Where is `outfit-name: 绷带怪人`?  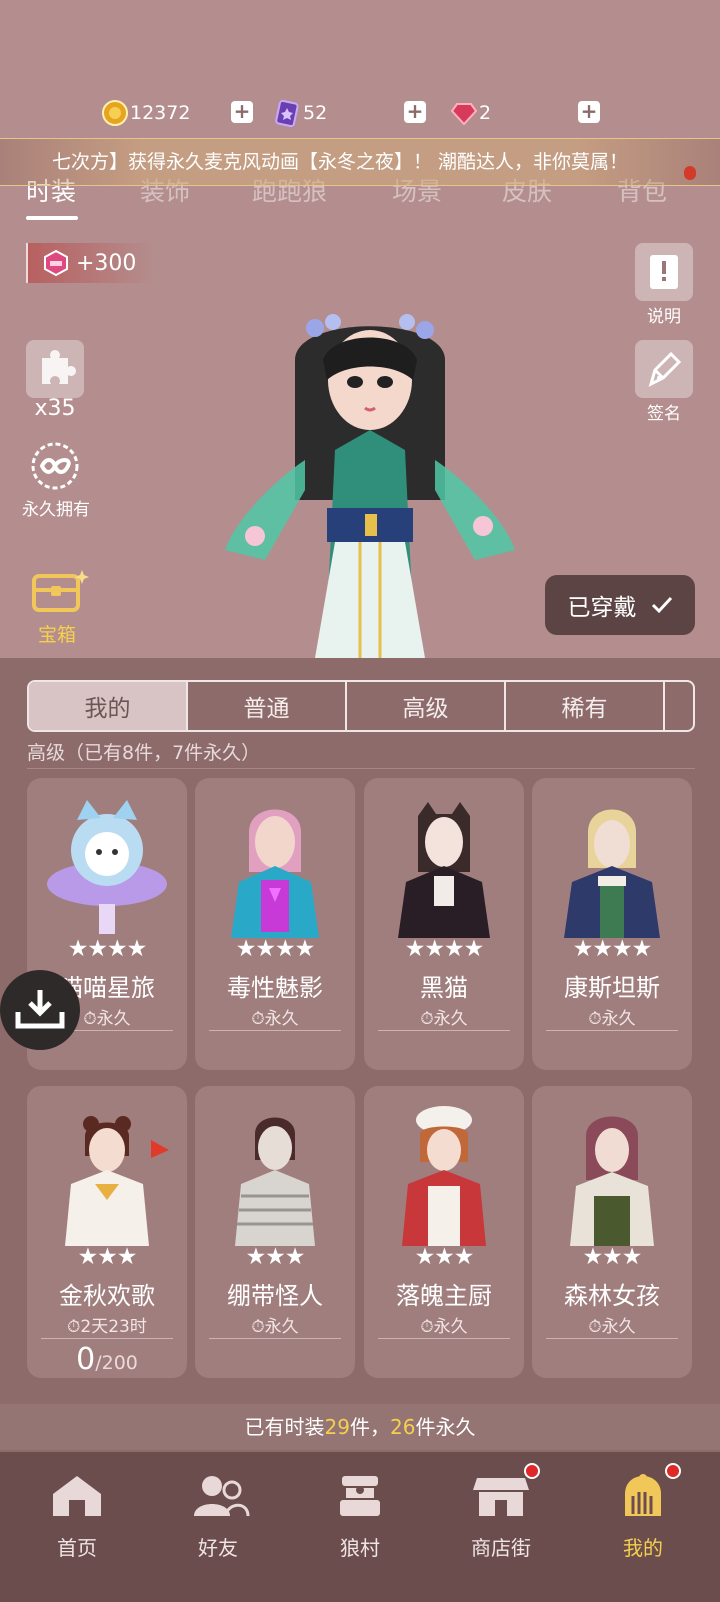
outfit-name: 绷带怪人 is located at coordinates (275, 1296).